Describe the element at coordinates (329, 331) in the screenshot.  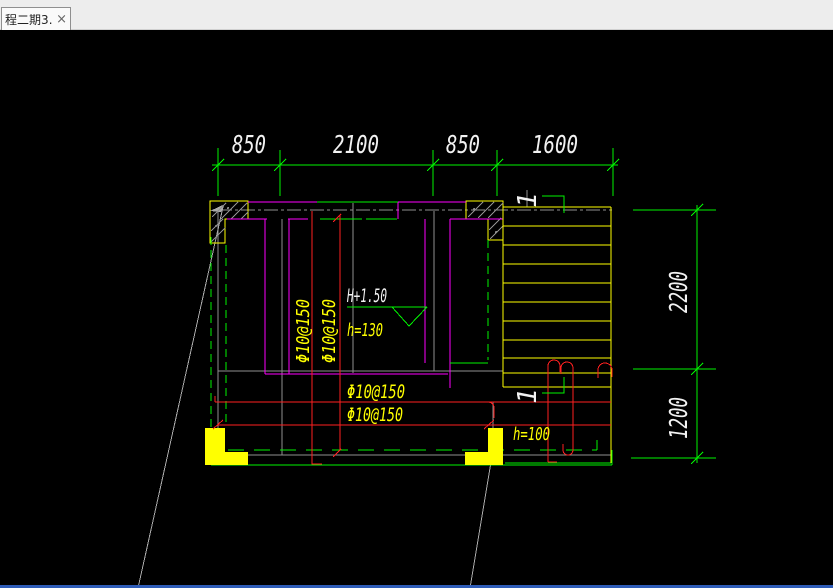
I see `rebar-wall-label-b: Φ10@150` at that location.